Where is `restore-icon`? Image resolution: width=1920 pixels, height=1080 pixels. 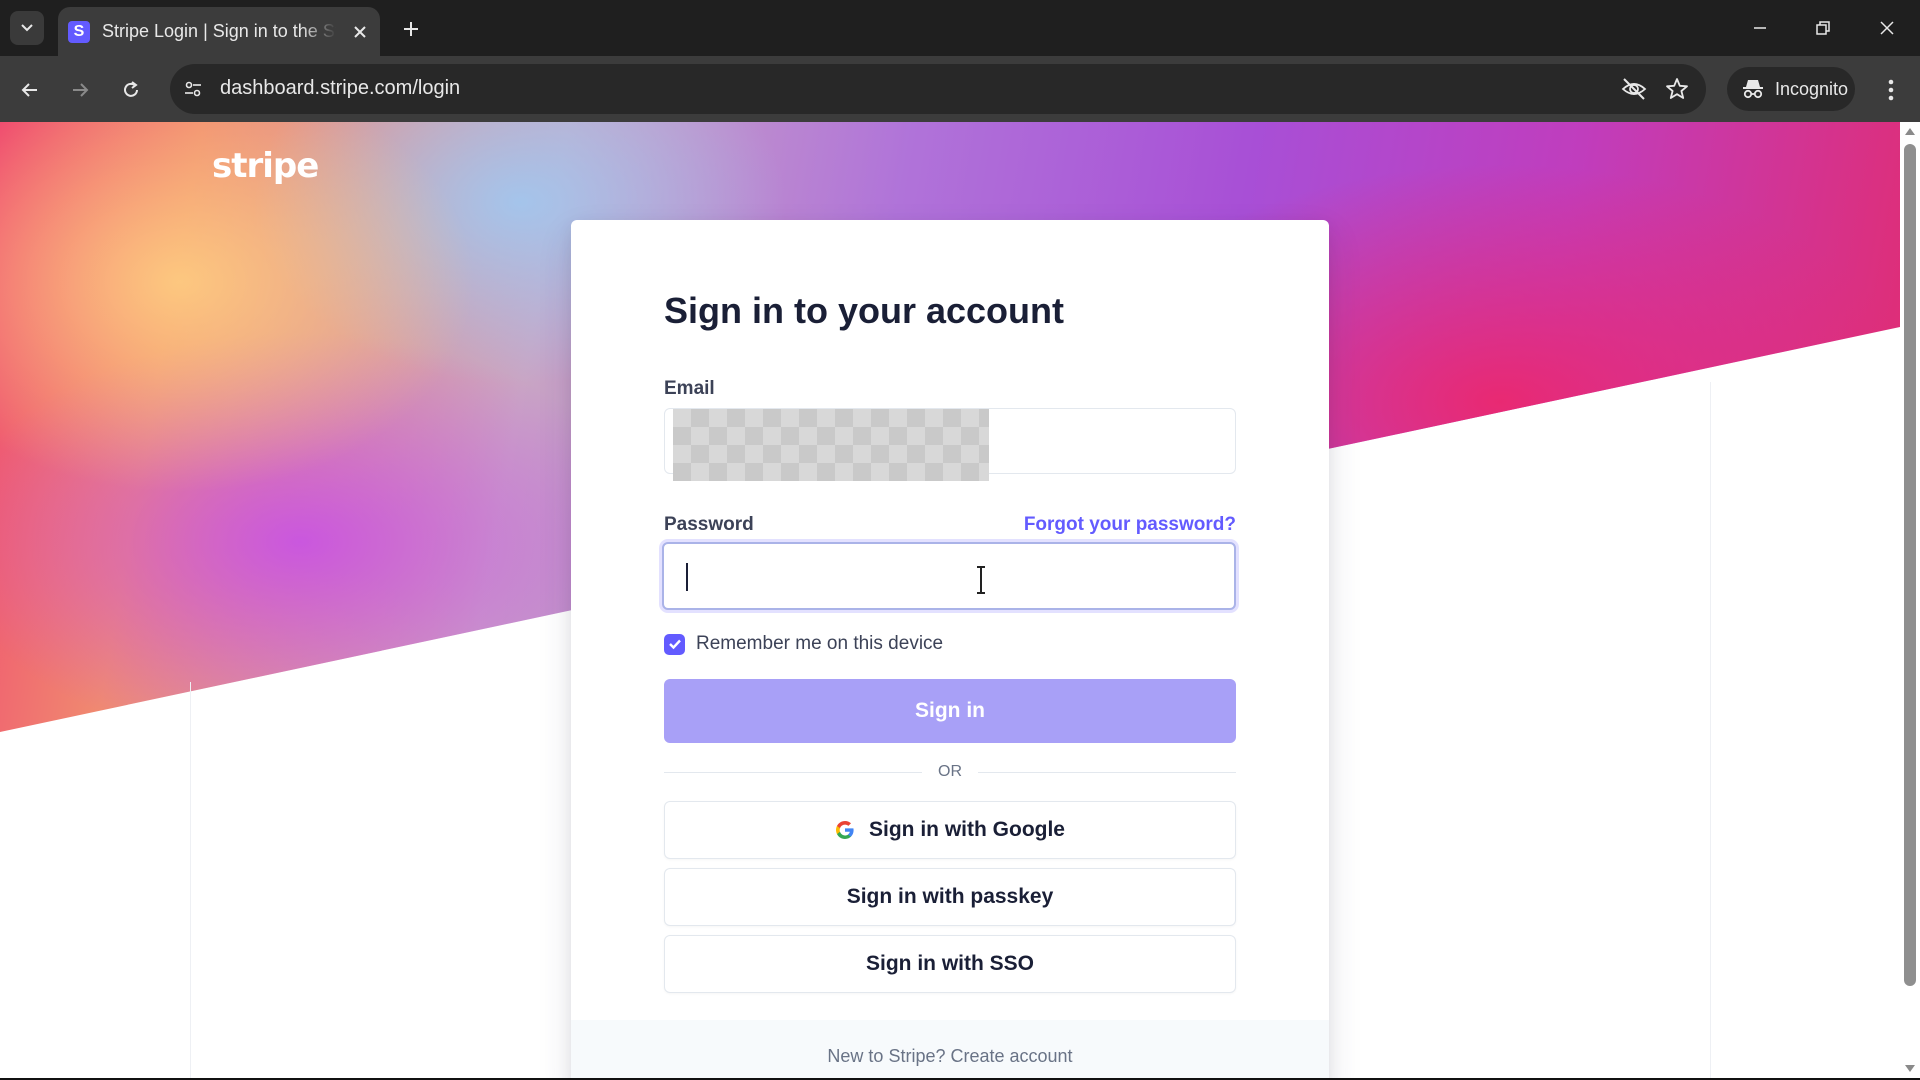
restore-icon is located at coordinates (1823, 28).